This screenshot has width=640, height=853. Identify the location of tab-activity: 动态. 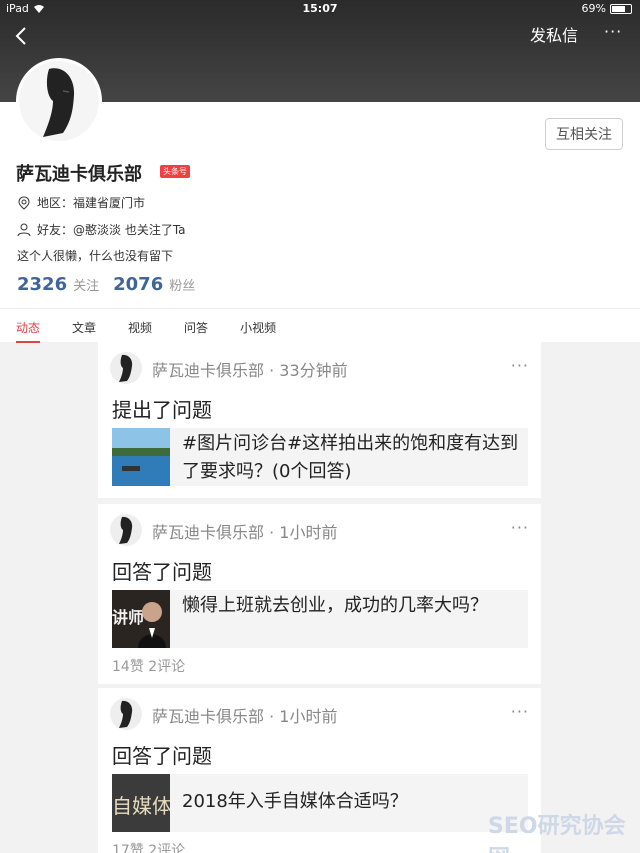
(28, 326).